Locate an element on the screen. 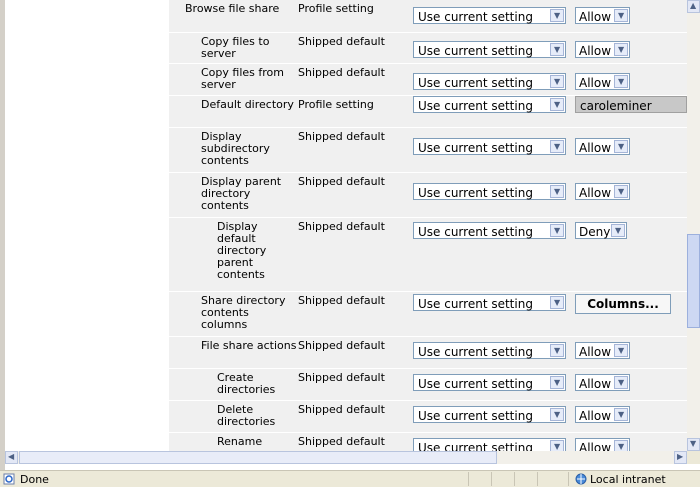 The height and width of the screenshot is (487, 700). horizontal-scrollbar: ◀ ▶ is located at coordinates (346, 457).